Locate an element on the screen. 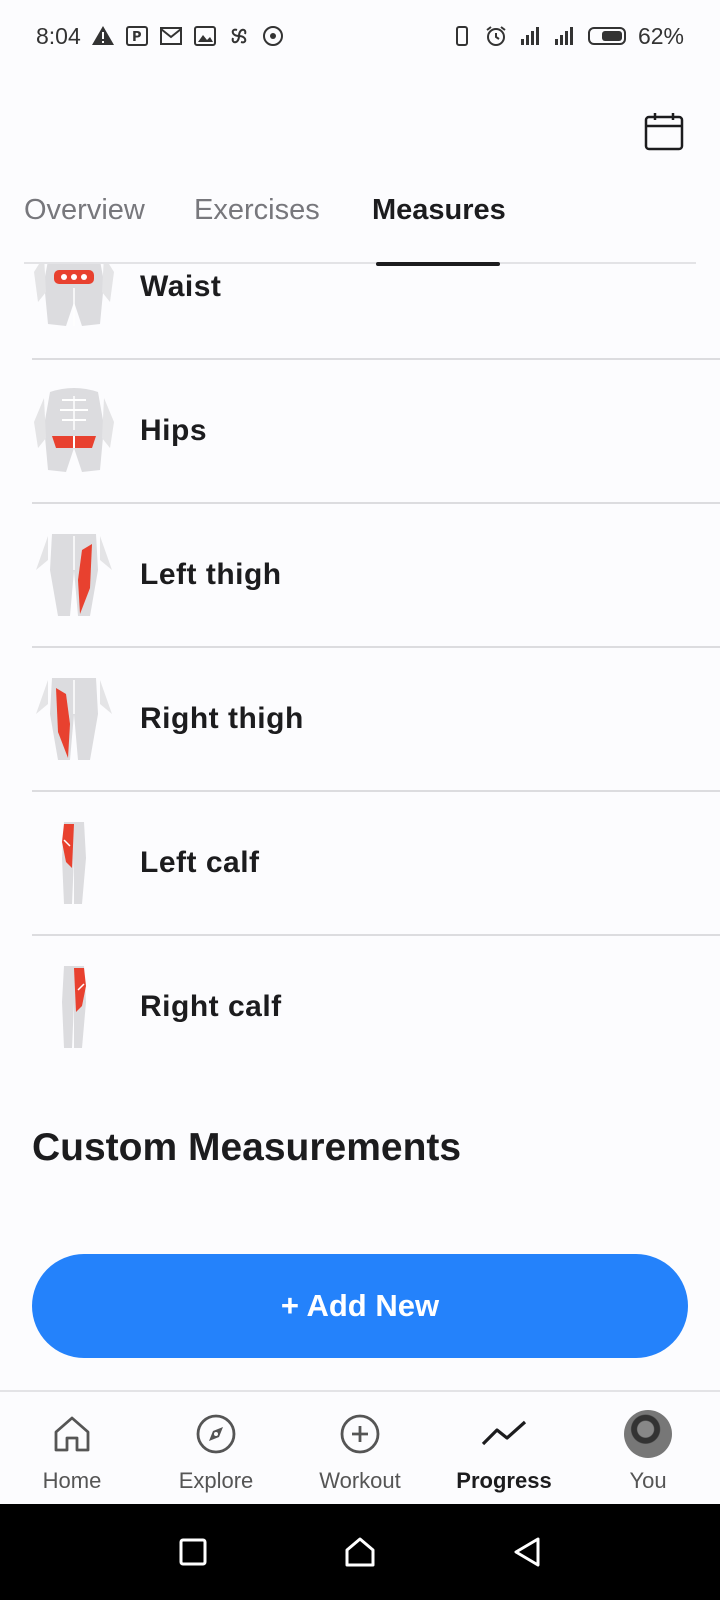  right-calf-muscle-icon is located at coordinates (74, 1007).